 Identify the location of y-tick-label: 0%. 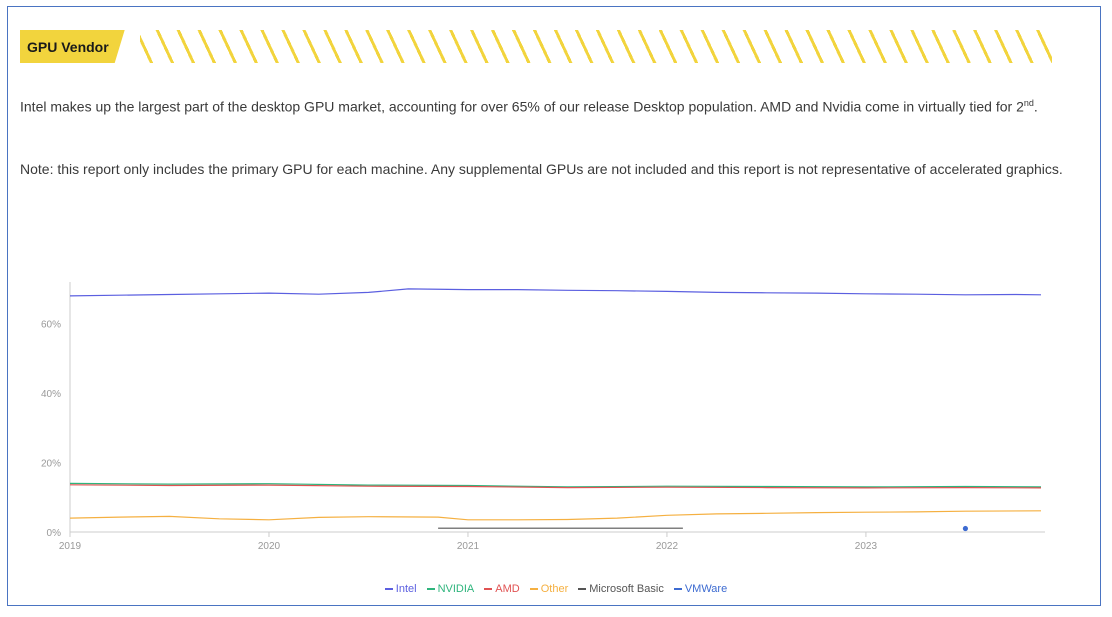
(54, 533).